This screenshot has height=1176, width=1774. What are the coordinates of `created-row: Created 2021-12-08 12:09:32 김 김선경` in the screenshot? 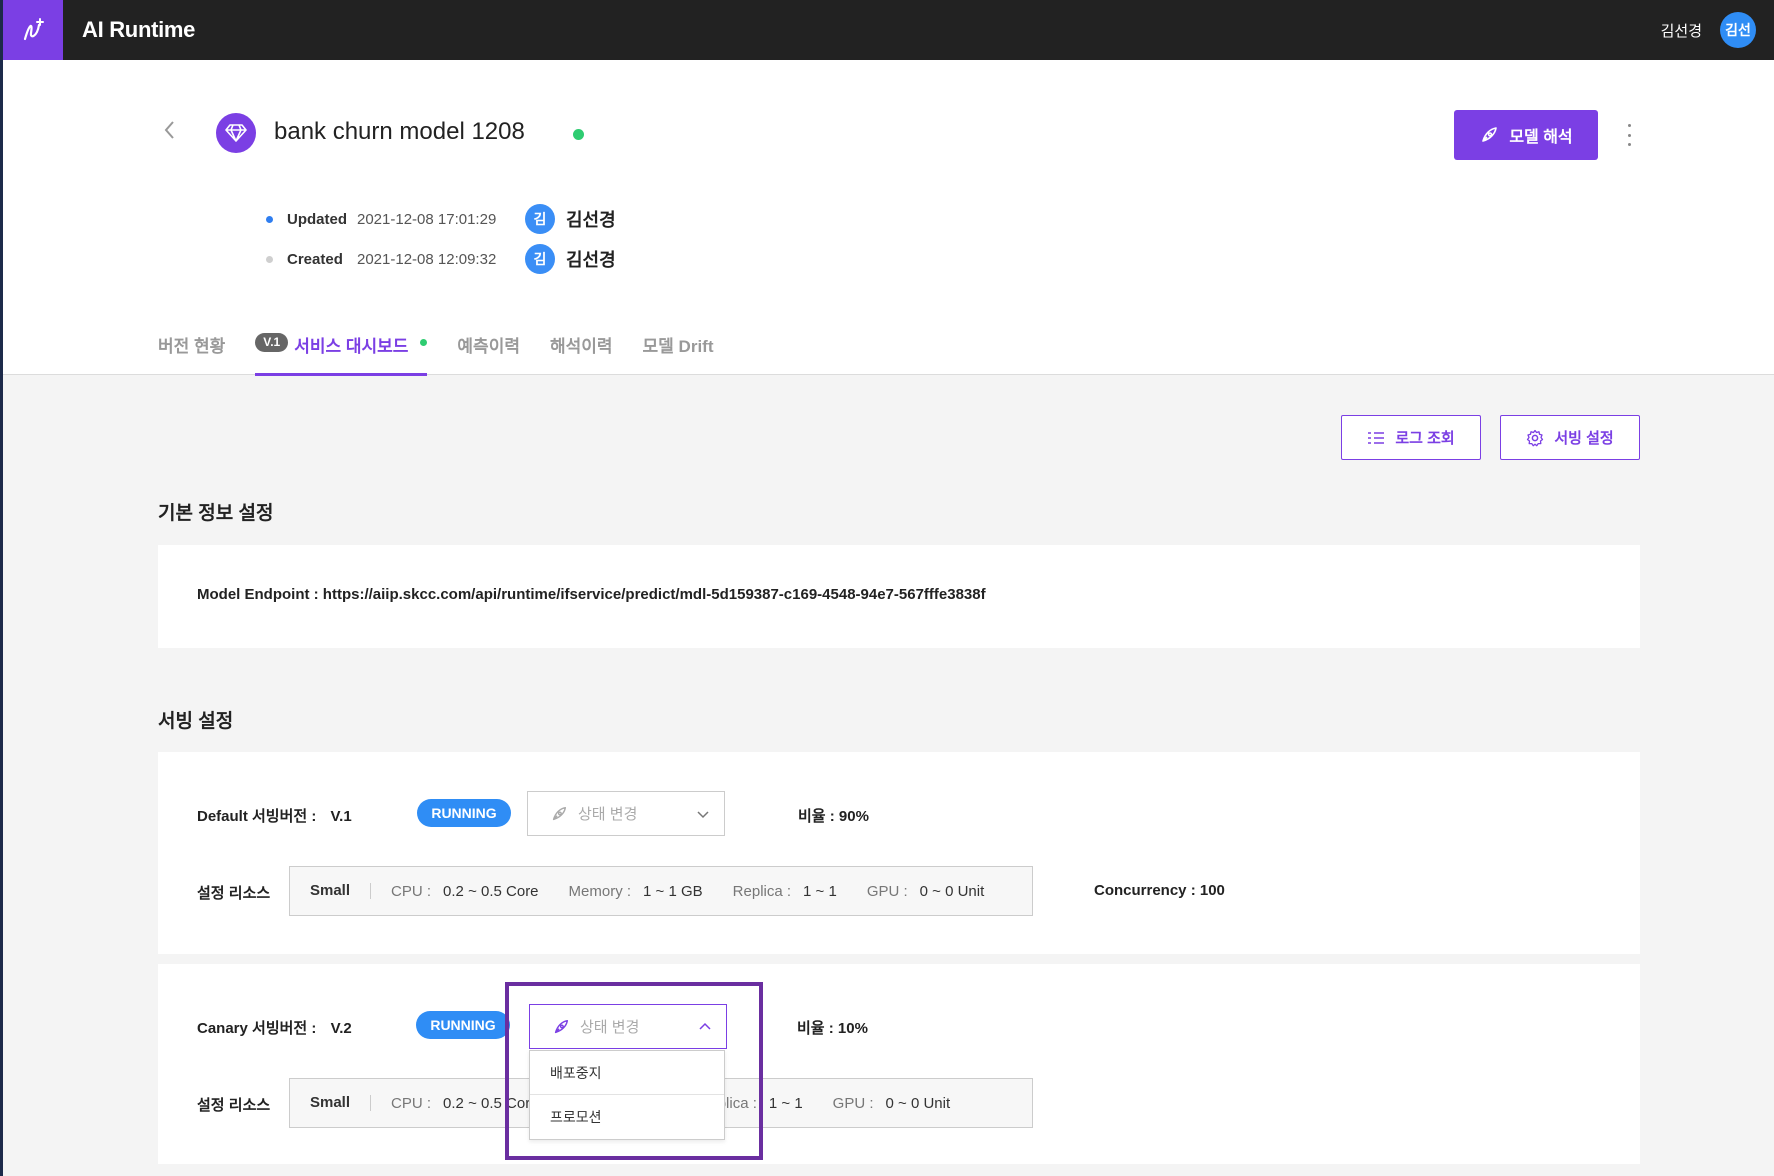 It's located at (441, 259).